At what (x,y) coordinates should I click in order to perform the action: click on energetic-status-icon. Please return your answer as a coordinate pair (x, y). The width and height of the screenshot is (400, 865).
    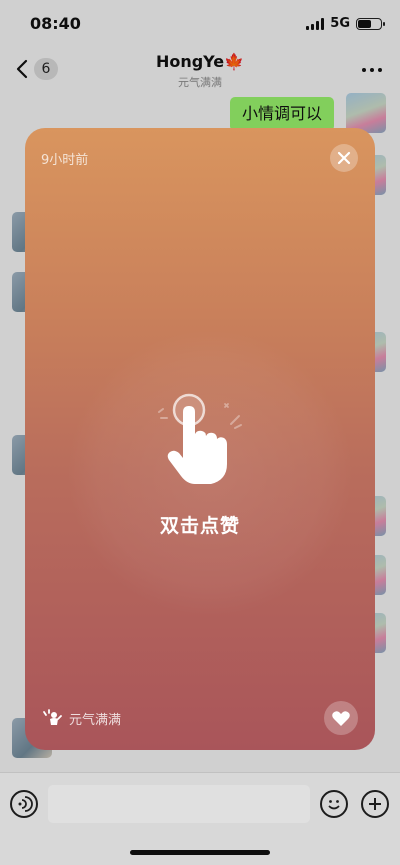
    Looking at the image, I should click on (52, 717).